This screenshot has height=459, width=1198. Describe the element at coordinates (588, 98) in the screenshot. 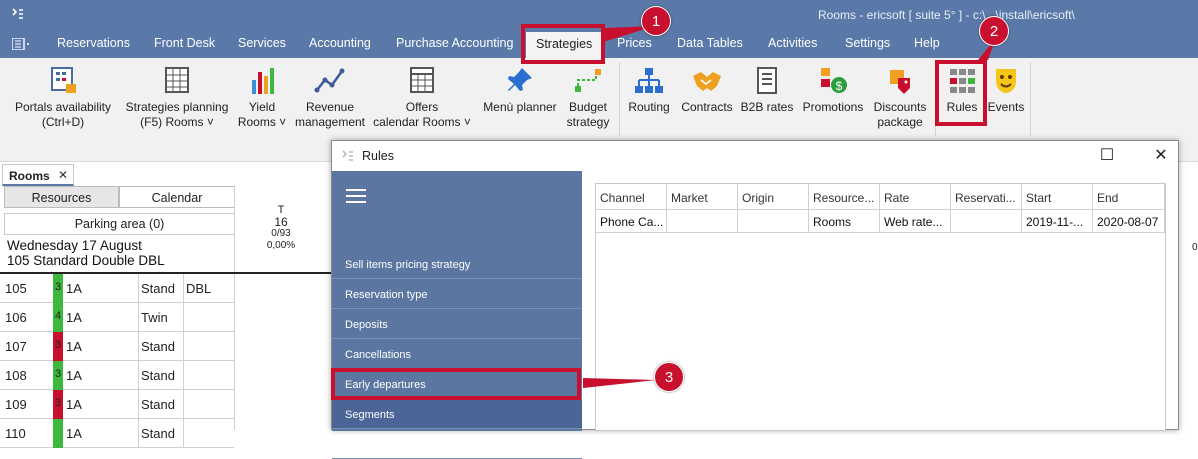

I see `budget-strategy-button: Budget strategy` at that location.